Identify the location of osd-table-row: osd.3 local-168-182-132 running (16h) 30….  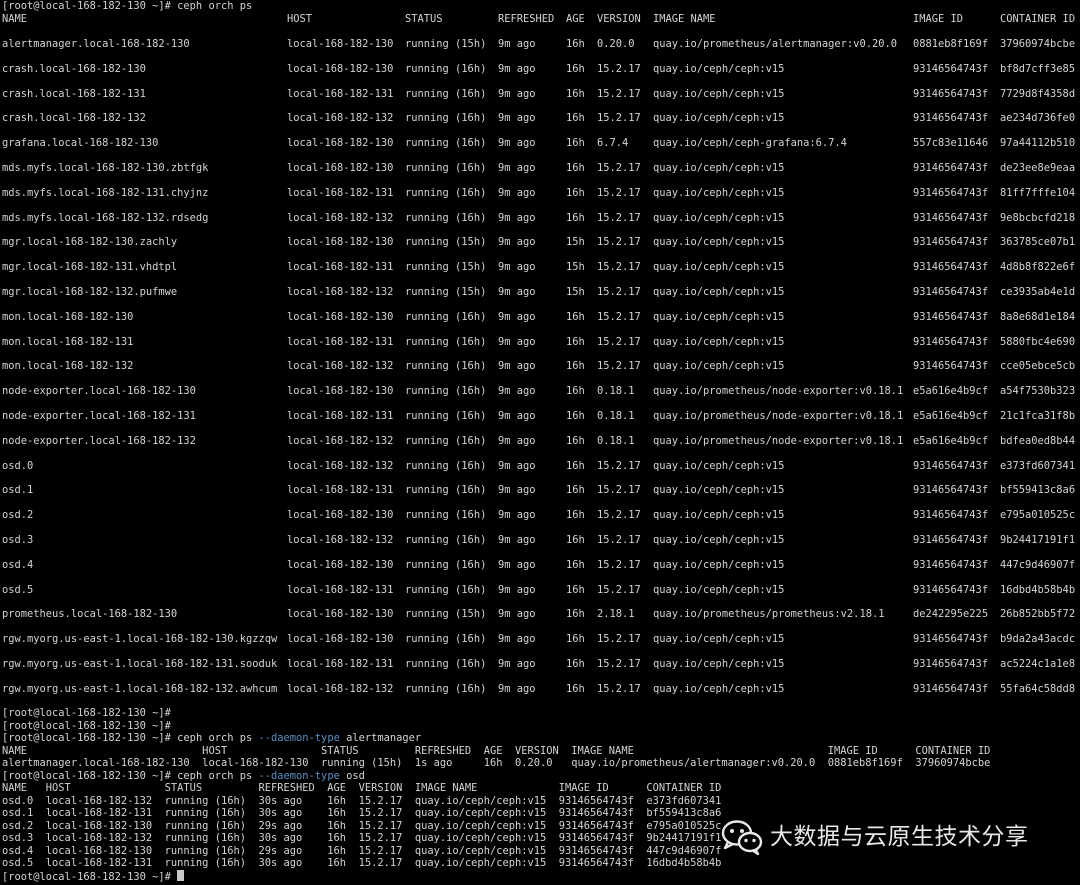
(362, 838).